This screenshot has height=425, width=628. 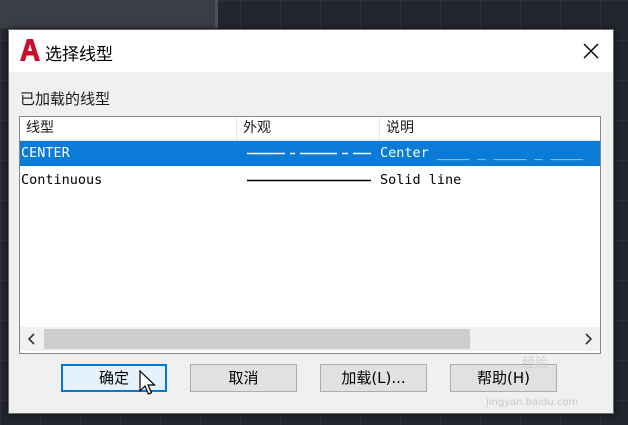 What do you see at coordinates (257, 339) in the screenshot?
I see `scrollbar-thumb` at bounding box center [257, 339].